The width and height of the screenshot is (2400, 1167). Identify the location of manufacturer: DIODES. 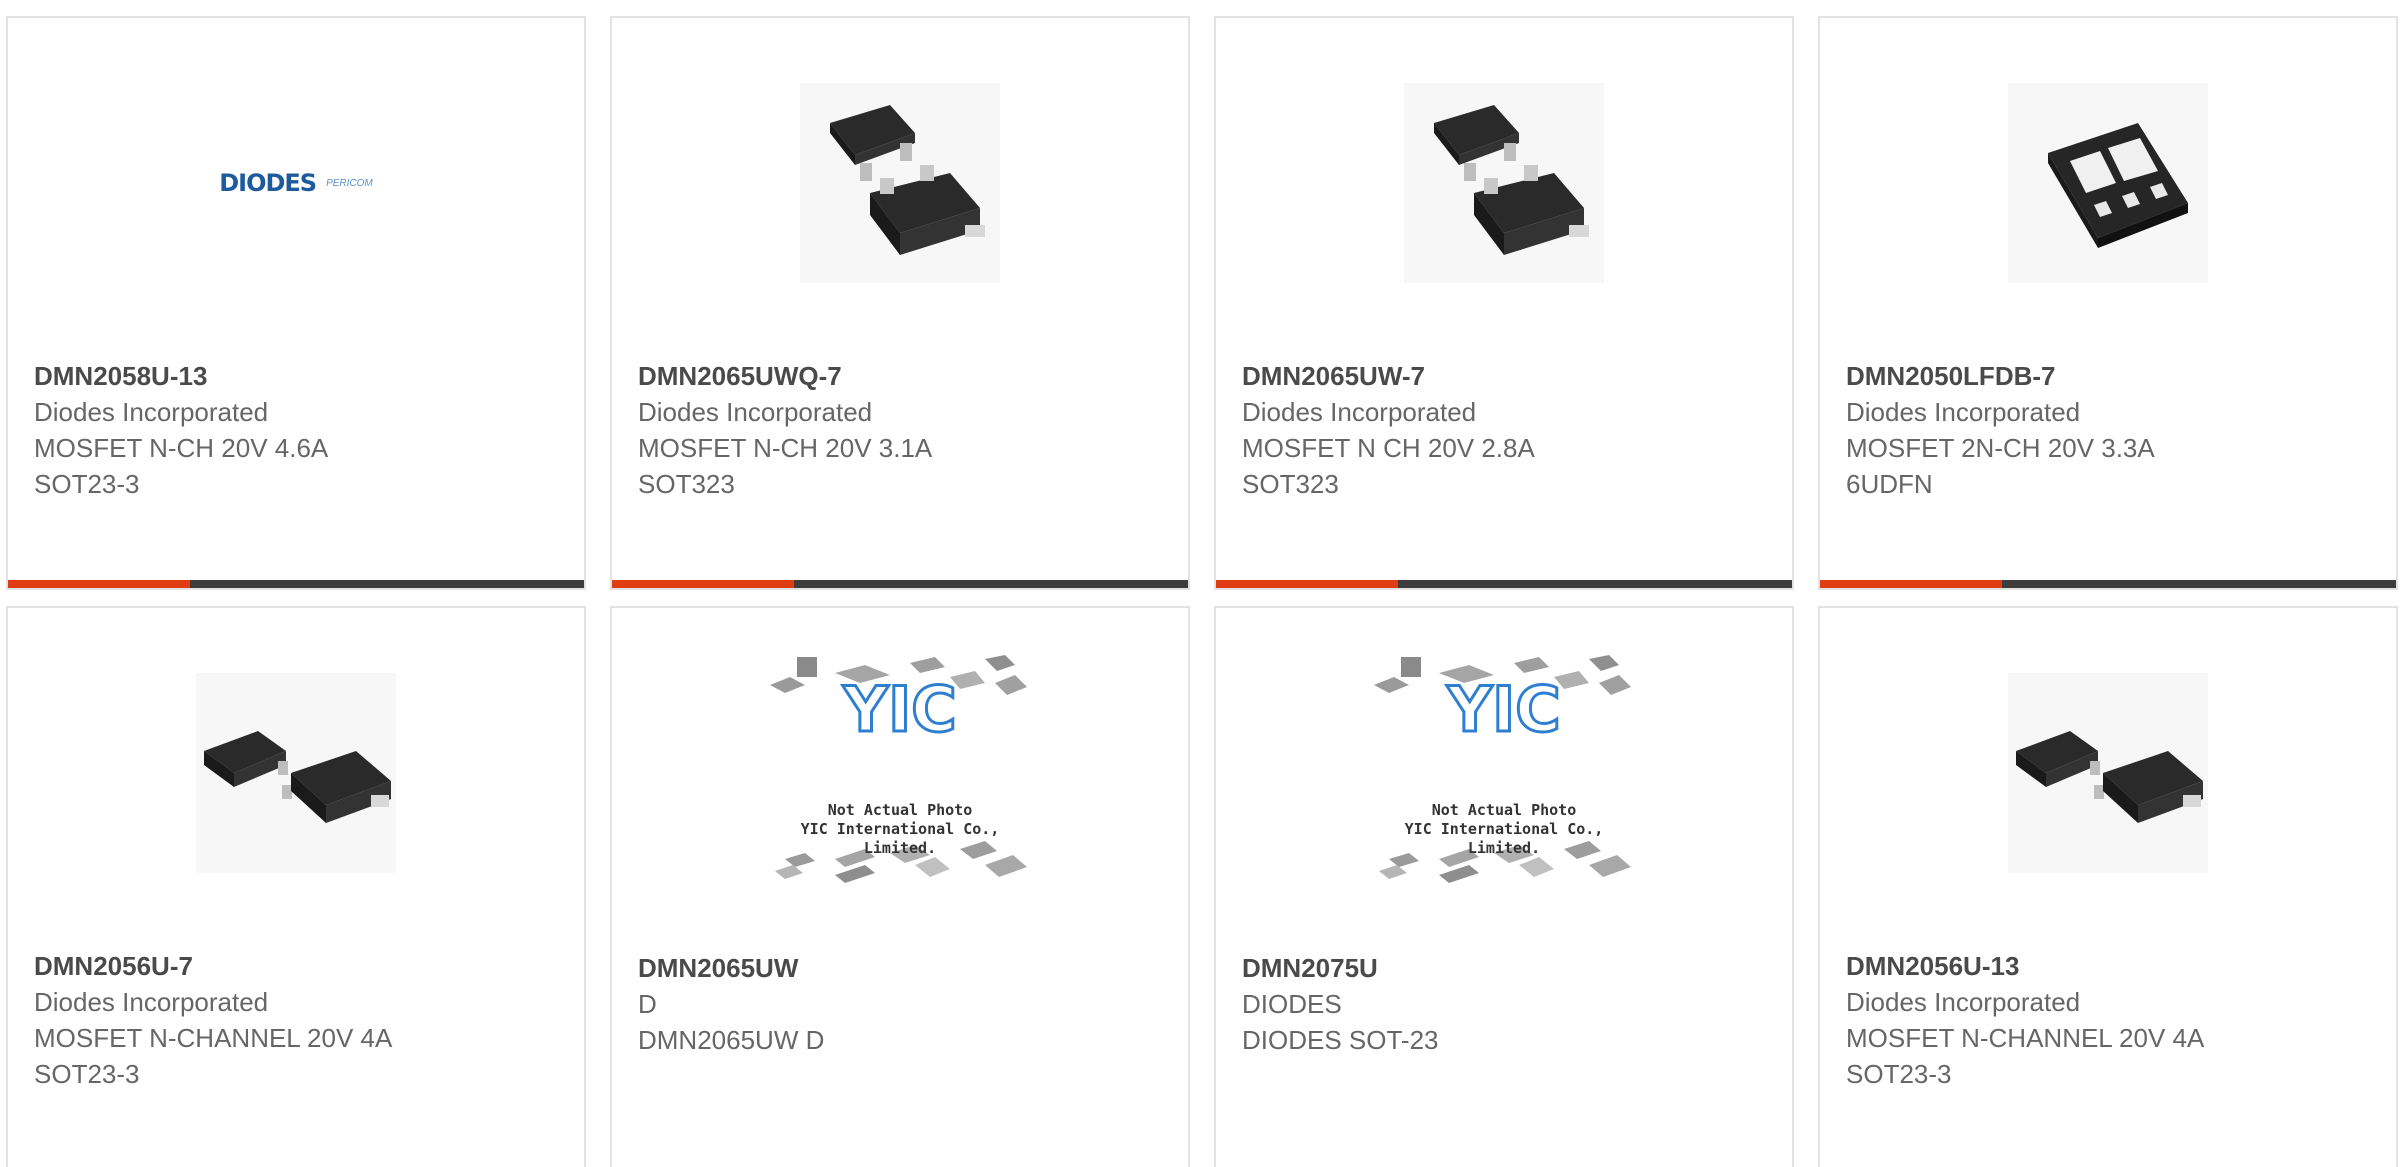
(1292, 1004).